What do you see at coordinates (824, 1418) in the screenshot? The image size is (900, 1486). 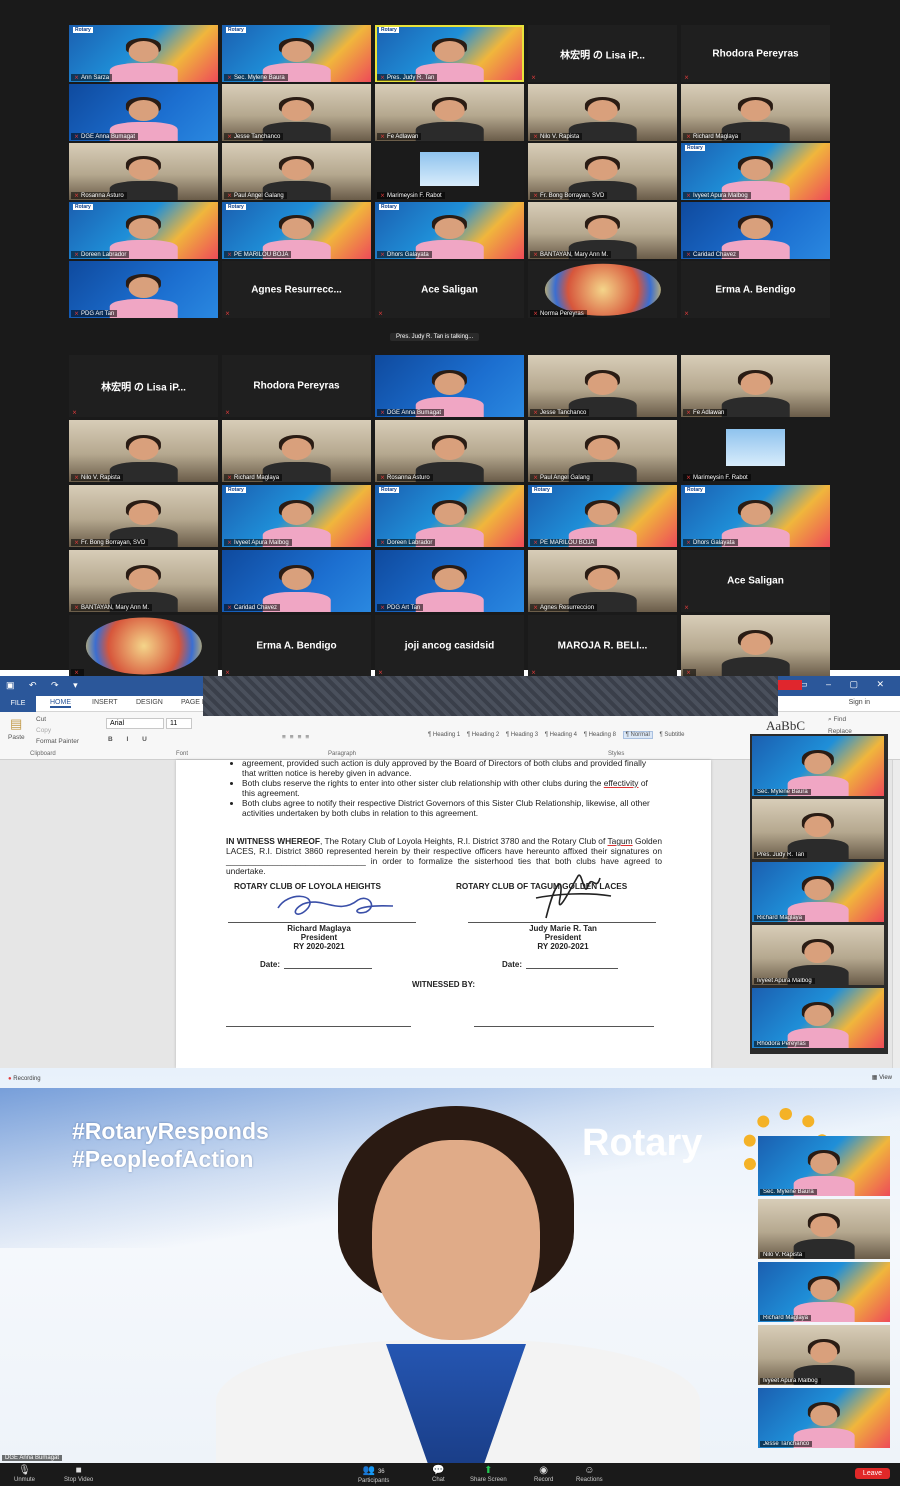 I see `speaker.strip-thumbnail: Jesse Tanchanco` at bounding box center [824, 1418].